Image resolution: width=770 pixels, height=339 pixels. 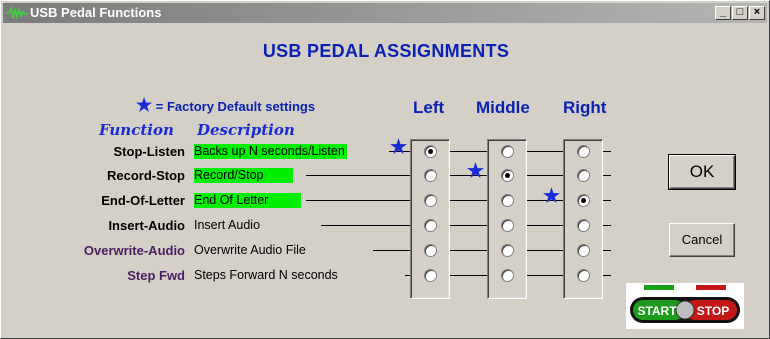 I want to click on function-name: Step Fwd, so click(x=156, y=275).